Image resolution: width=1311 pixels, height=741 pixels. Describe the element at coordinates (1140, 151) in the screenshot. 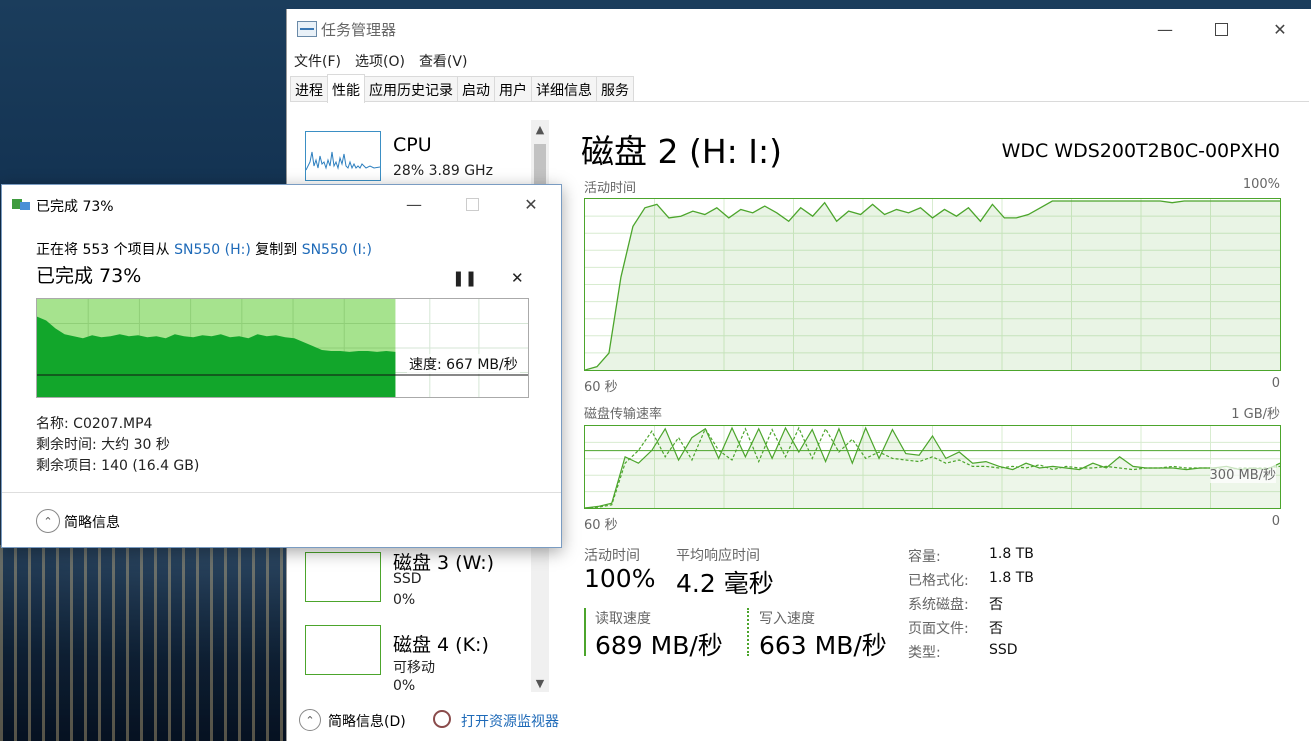

I see `disk-model: WDC WDS200T2B0C-00PXH0` at that location.